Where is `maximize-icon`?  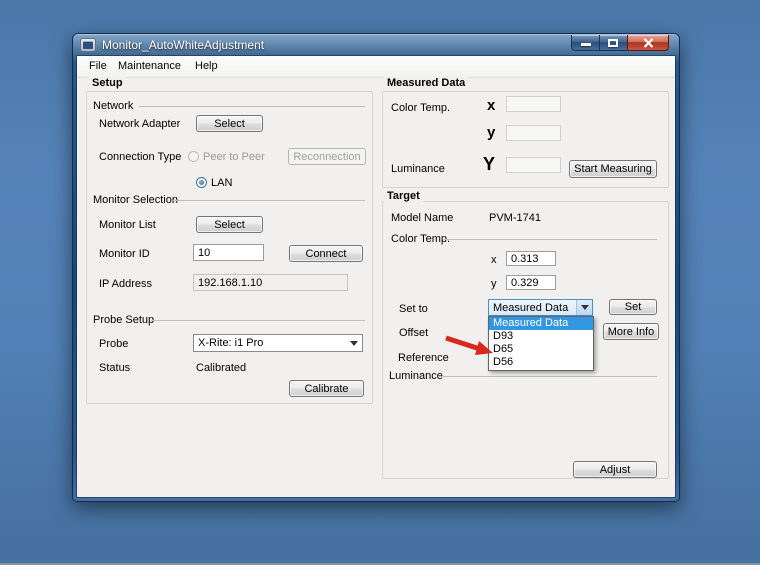
maximize-icon is located at coordinates (613, 43).